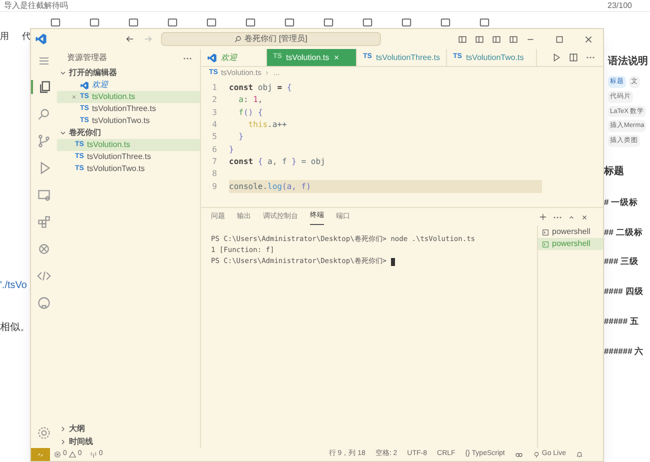 The height and width of the screenshot is (462, 650). I want to click on add-icon, so click(543, 217).